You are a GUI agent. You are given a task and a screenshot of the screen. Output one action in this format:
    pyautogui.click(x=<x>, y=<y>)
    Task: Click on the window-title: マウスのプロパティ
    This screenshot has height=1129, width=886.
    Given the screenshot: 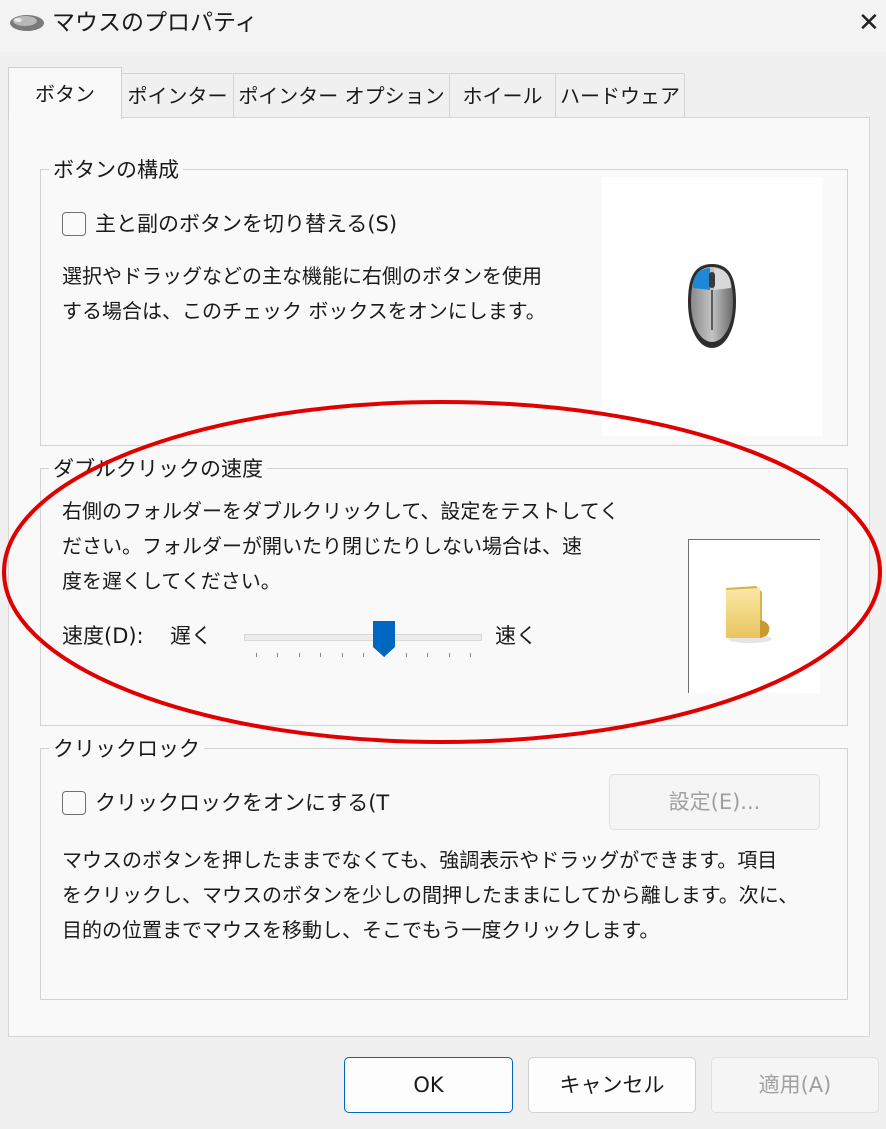 What is the action you would take?
    pyautogui.click(x=155, y=23)
    